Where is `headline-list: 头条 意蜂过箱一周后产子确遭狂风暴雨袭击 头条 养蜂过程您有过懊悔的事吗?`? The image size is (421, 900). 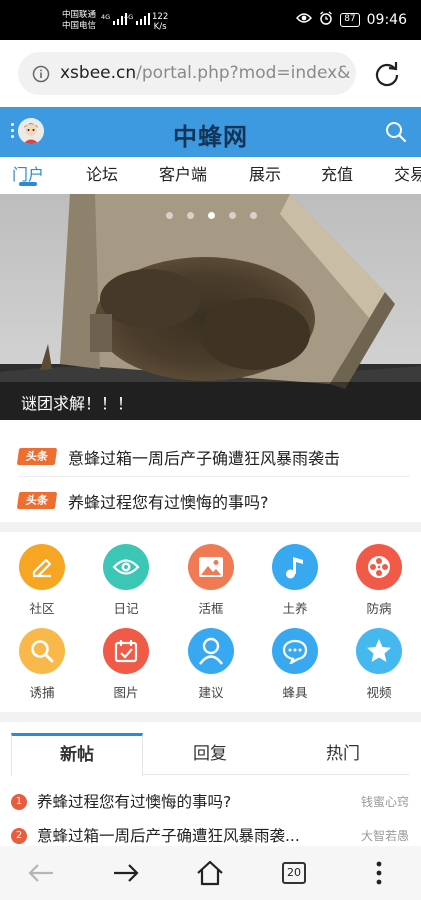 headline-list: 头条 意蜂过箱一周后产子确遭狂风暴雨袭击 头条 养蜂过程您有过懊悔的事吗? is located at coordinates (210, 471).